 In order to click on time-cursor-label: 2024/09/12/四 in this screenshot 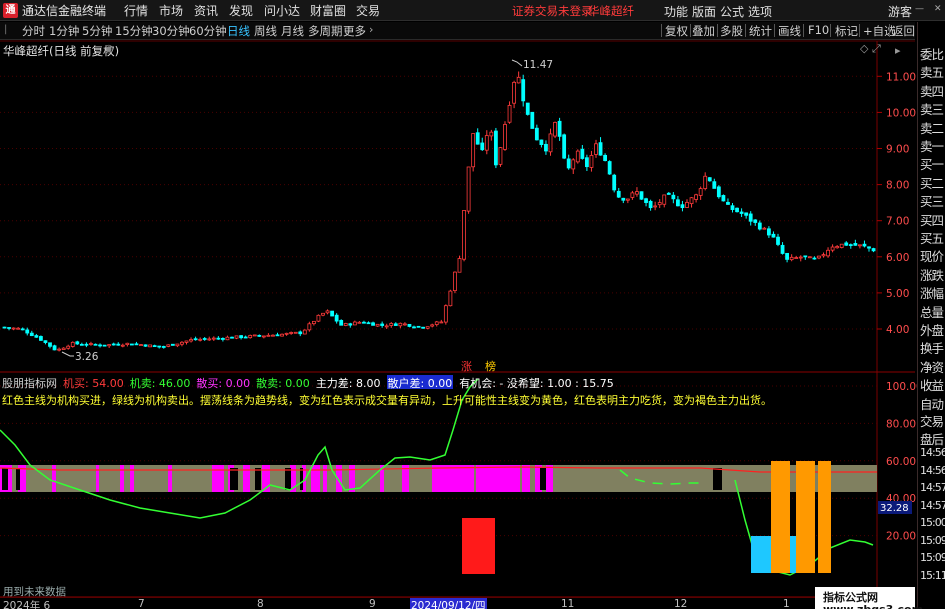, I will do `click(448, 603)`.